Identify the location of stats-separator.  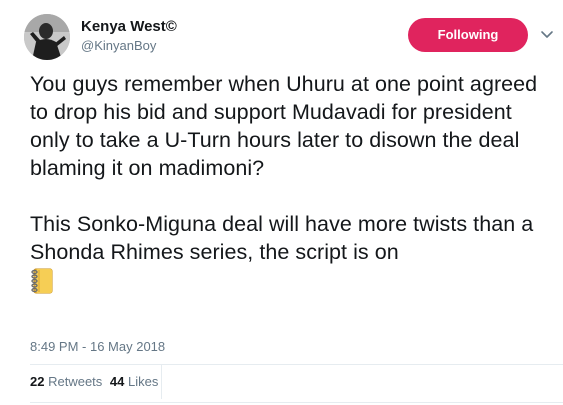
(161, 382).